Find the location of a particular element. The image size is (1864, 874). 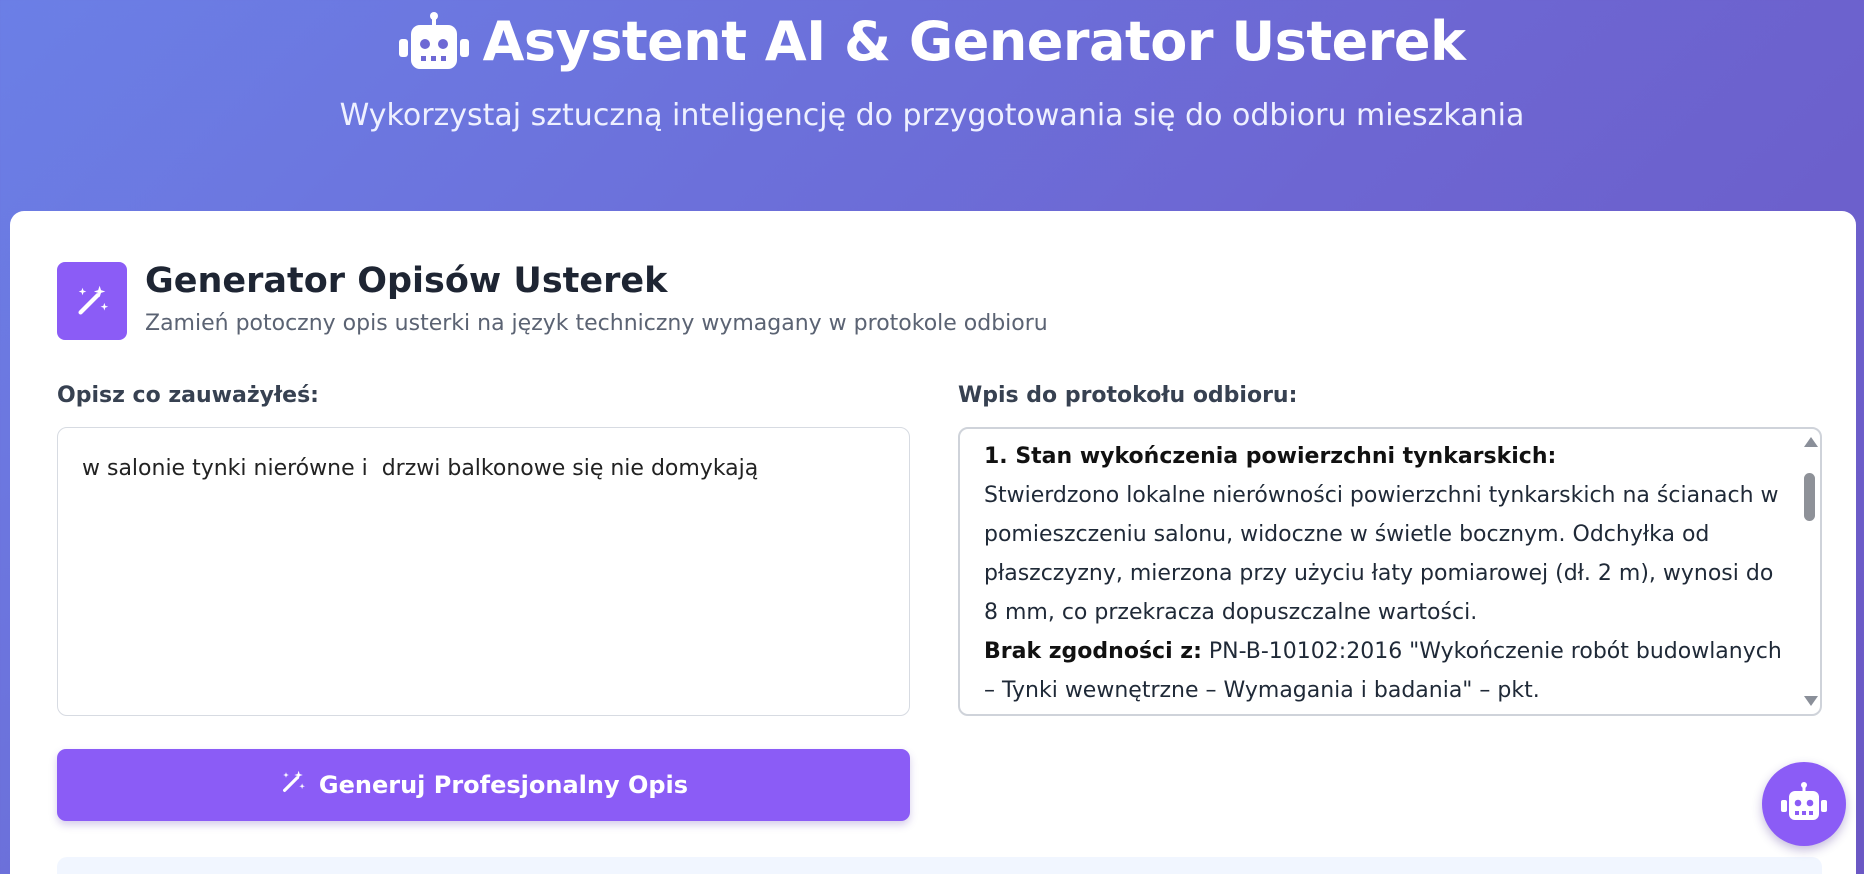

generate-description-button: Generuj Profesjonalny Opis is located at coordinates (483, 785).